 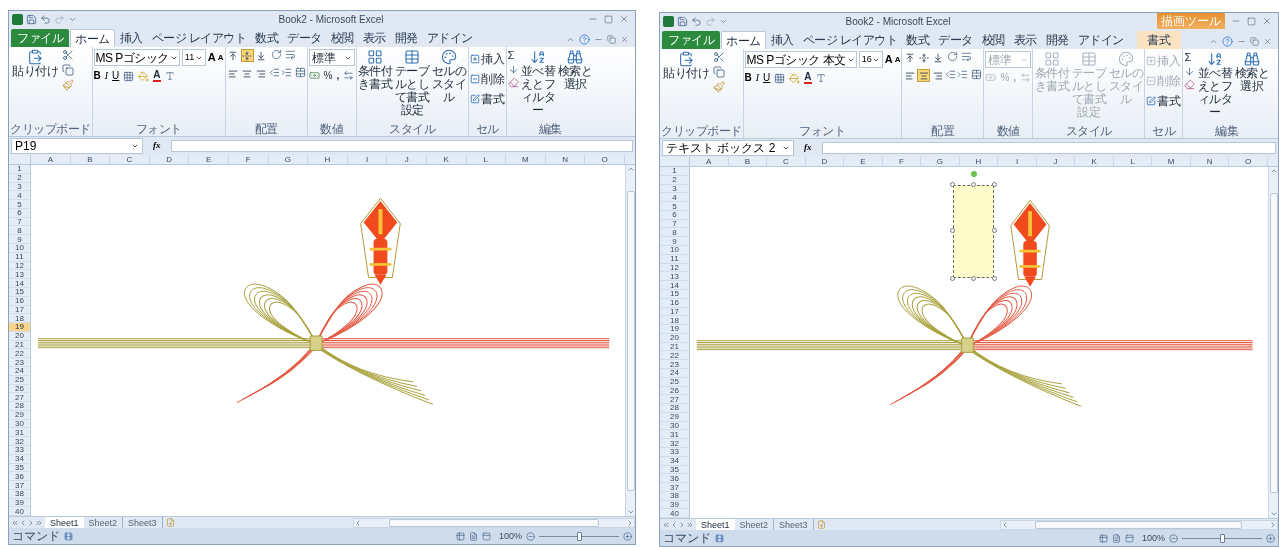 I want to click on grow-font-button: A, so click(x=888, y=59).